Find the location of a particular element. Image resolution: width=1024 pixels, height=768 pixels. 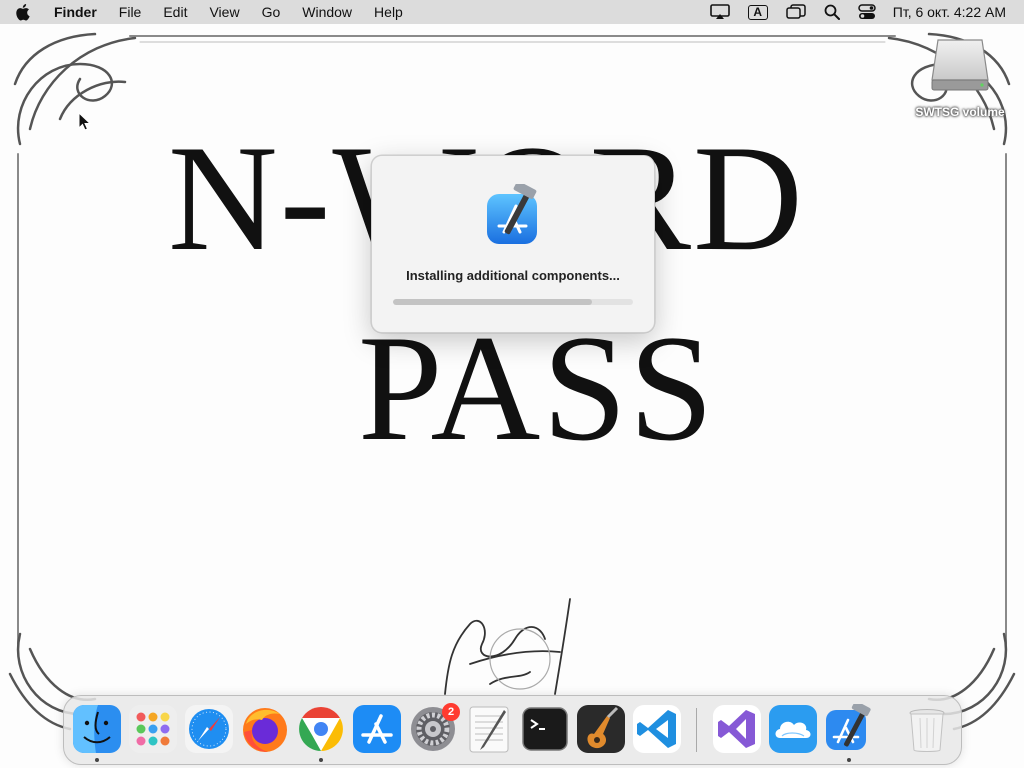

firefox-icon is located at coordinates (265, 730).